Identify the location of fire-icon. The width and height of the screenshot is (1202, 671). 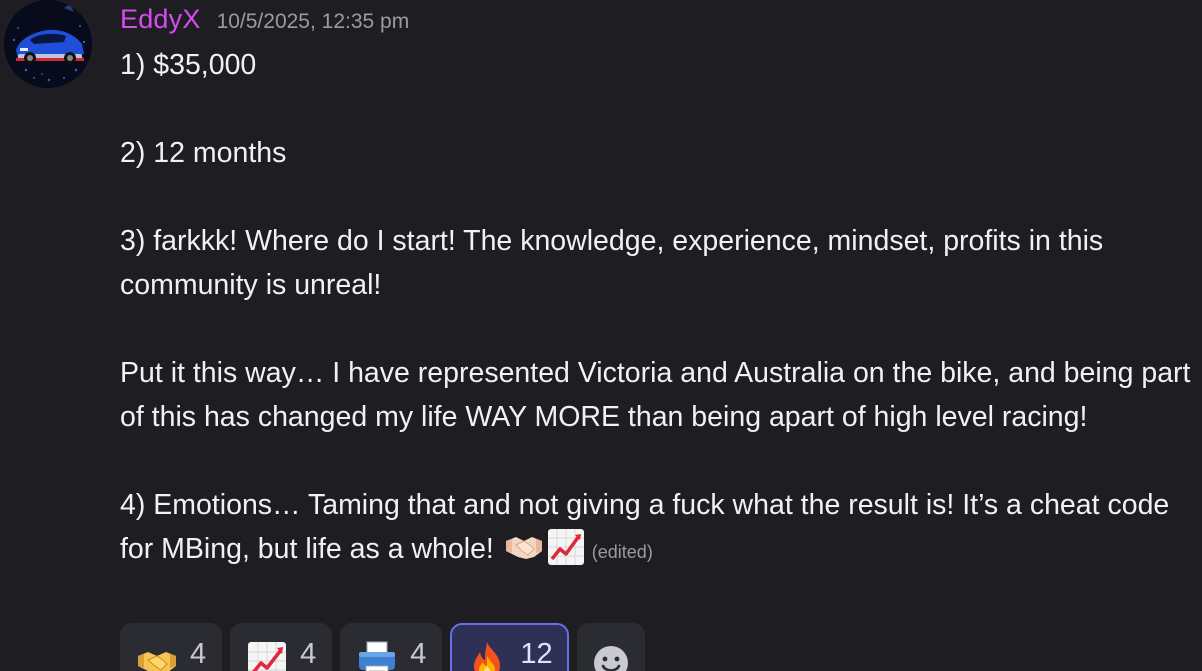
(487, 655).